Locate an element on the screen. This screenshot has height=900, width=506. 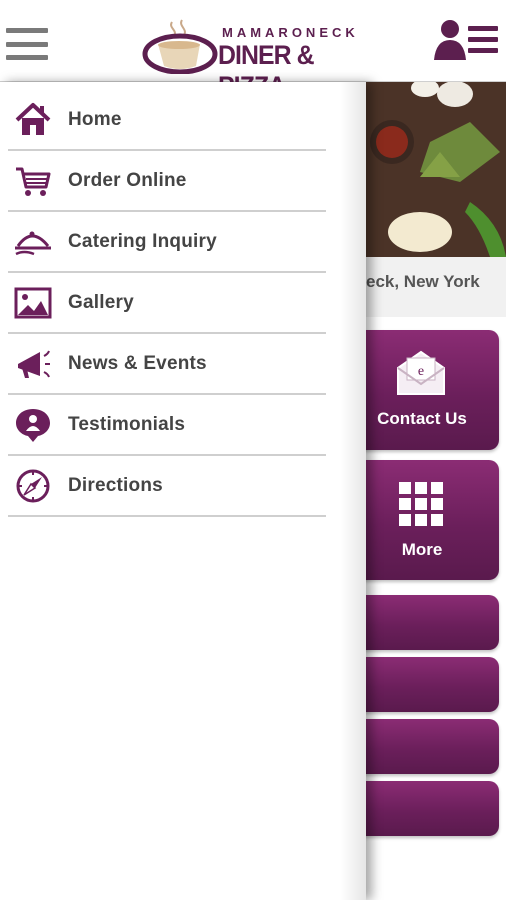
drawer-item-label: Gallery is located at coordinates (101, 302).